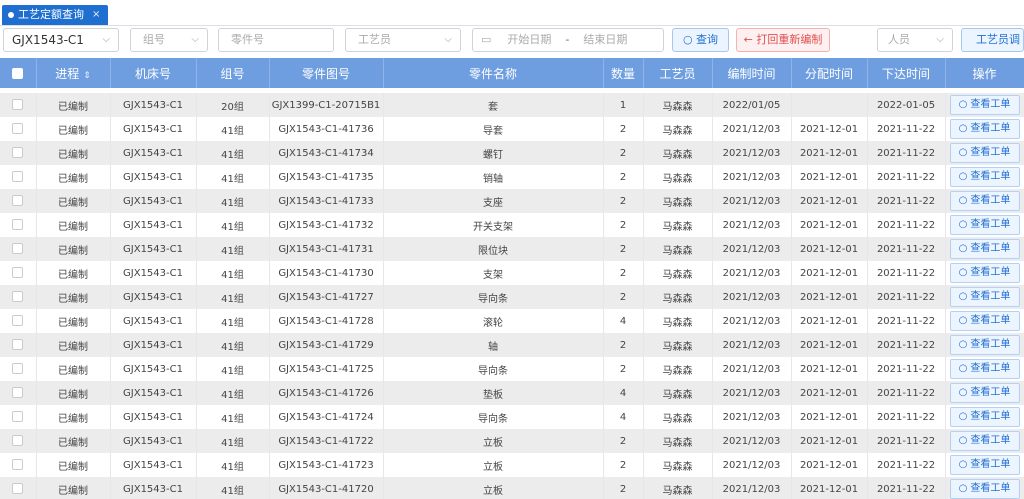 This screenshot has height=499, width=1024. What do you see at coordinates (992, 40) in the screenshot?
I see `technician-adjust-button: 工艺员调整` at bounding box center [992, 40].